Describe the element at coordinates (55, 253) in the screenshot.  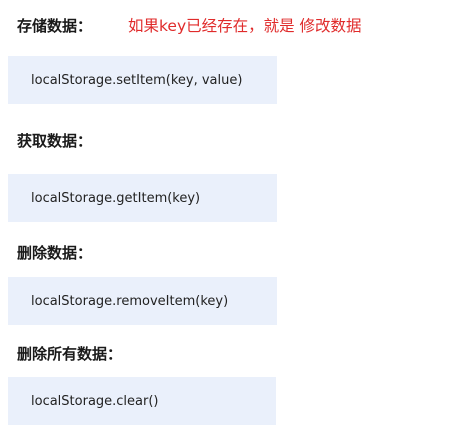
I see `remove-data-heading: 删除数据：` at that location.